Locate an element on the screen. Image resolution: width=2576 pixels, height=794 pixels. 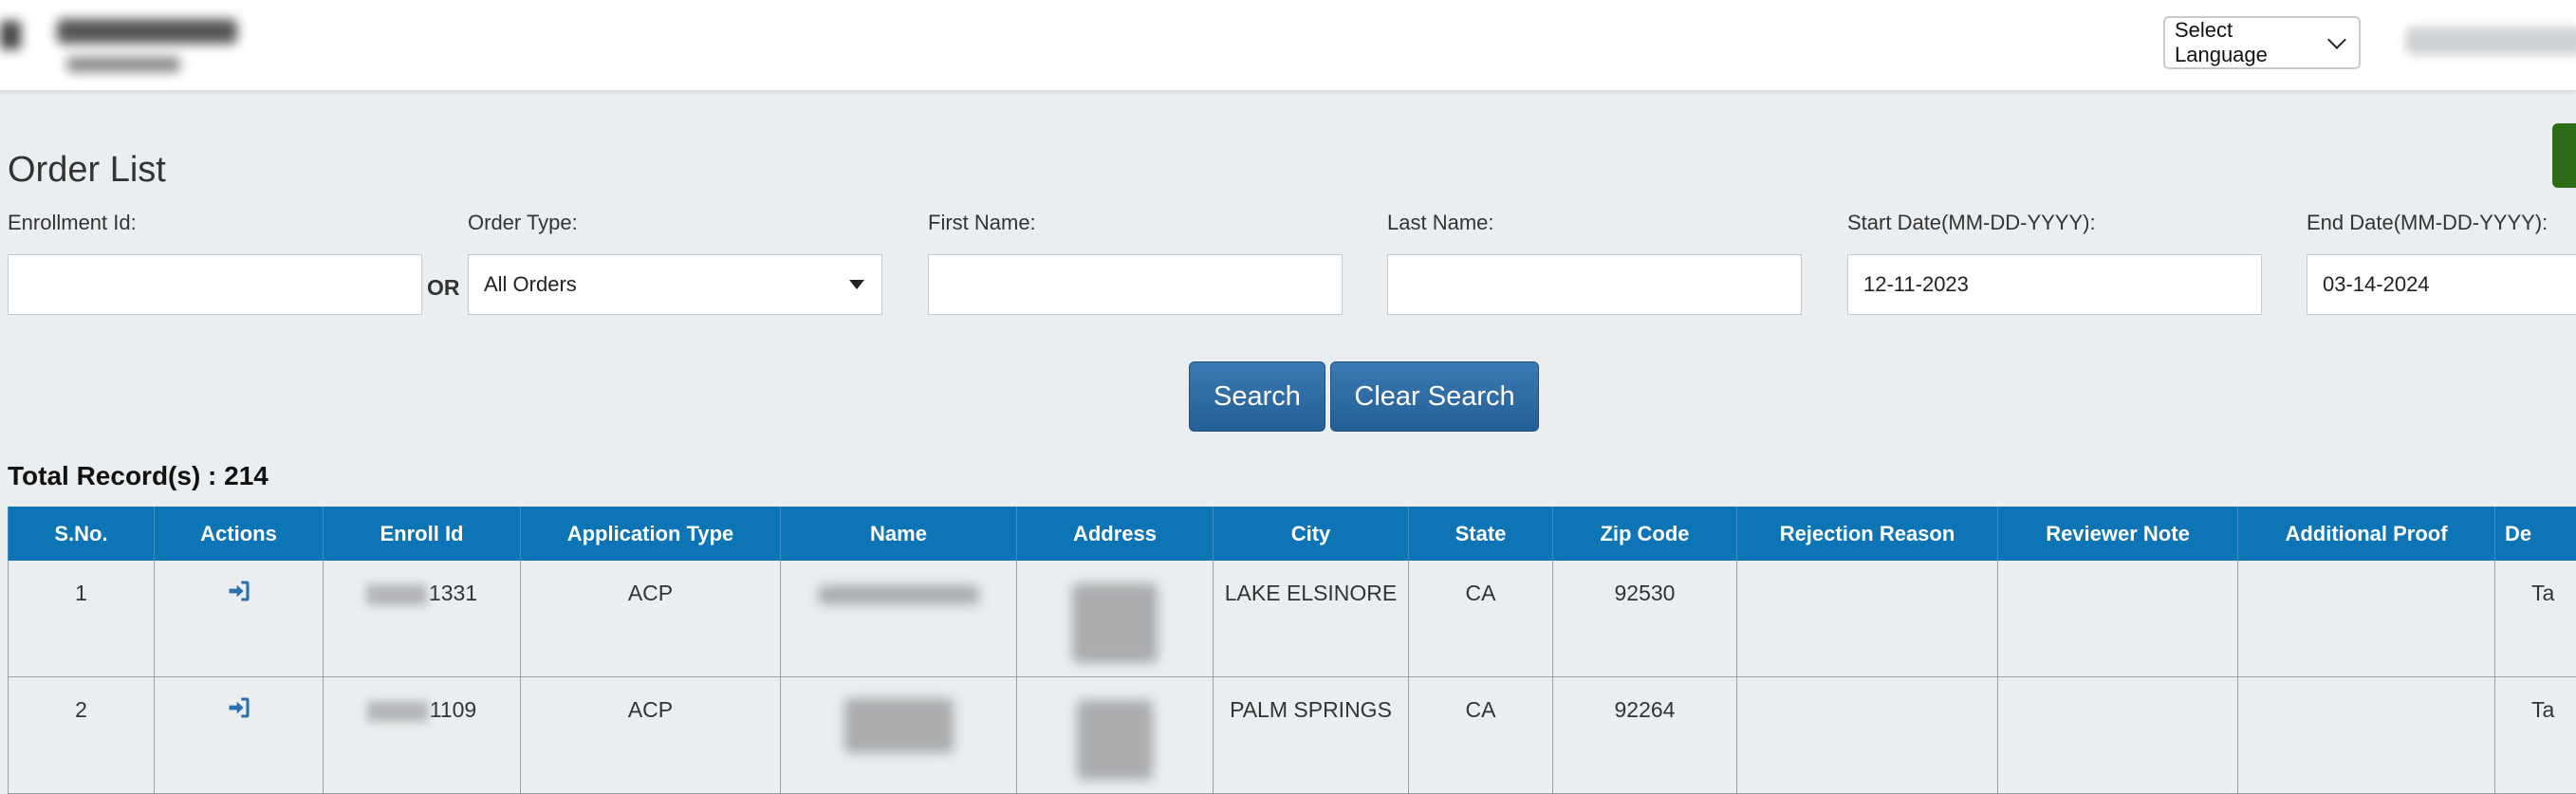
total-records: Total Record(s) : 214 is located at coordinates (138, 476).